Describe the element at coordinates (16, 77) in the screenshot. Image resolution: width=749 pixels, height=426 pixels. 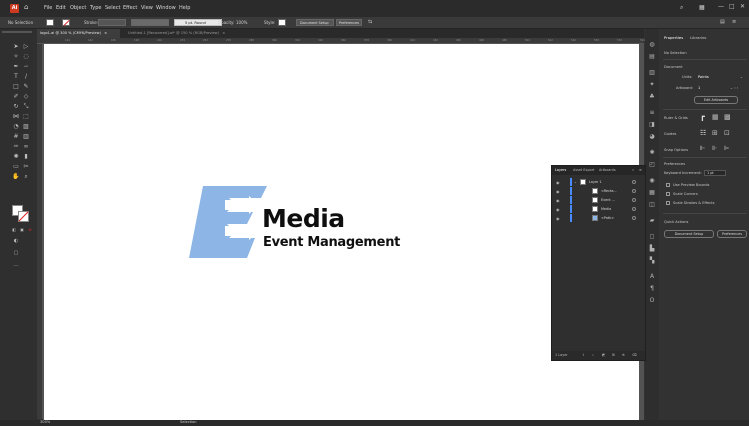
I see `type-tool-icon: T` at that location.